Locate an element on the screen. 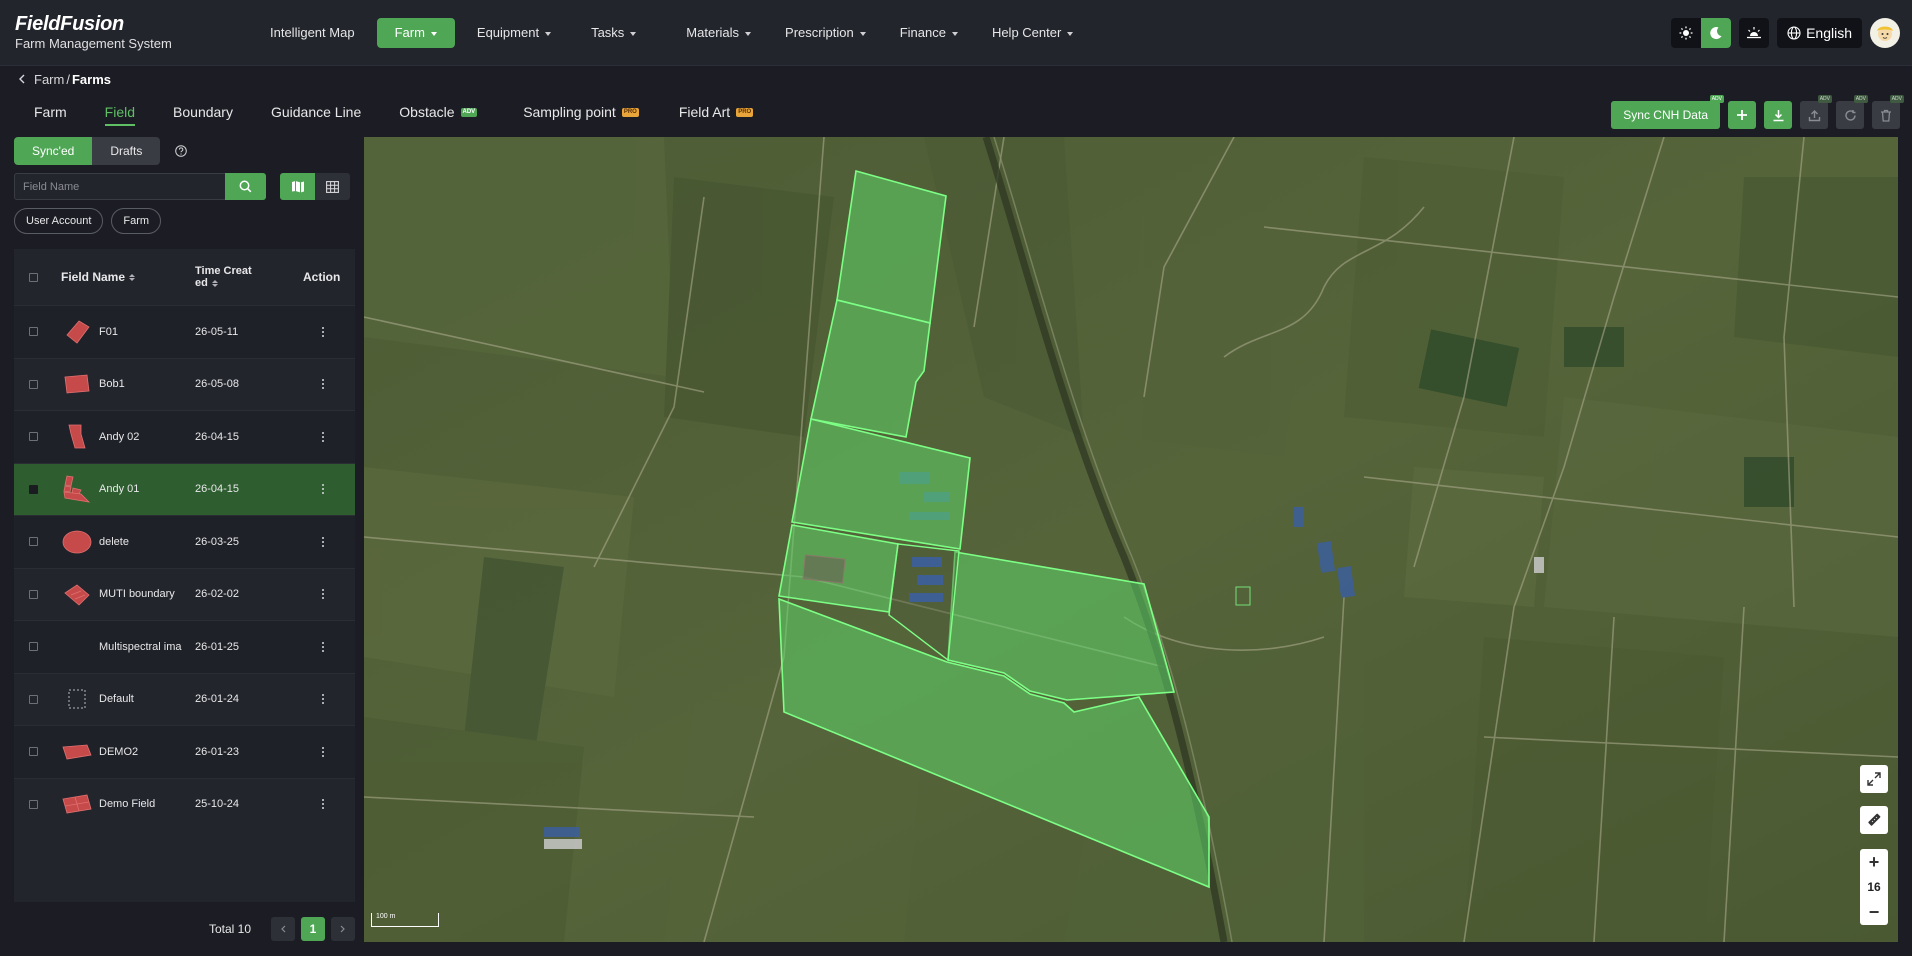 This screenshot has width=1912, height=956. table-row: Multispectral ima 26-01-25 is located at coordinates (184, 646).